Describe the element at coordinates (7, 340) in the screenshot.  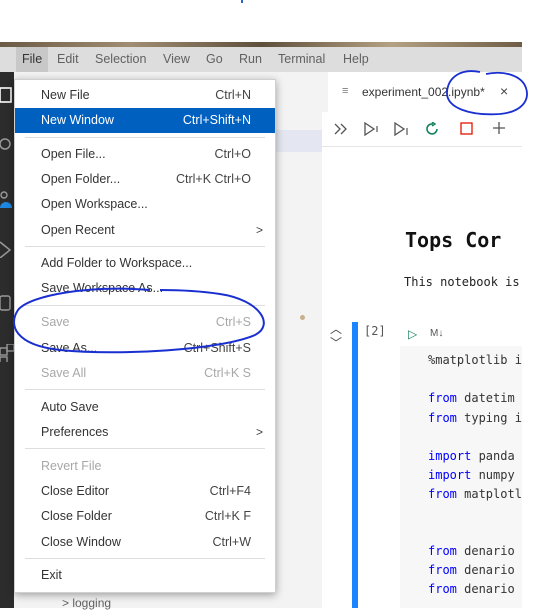
I see `activity-bar` at that location.